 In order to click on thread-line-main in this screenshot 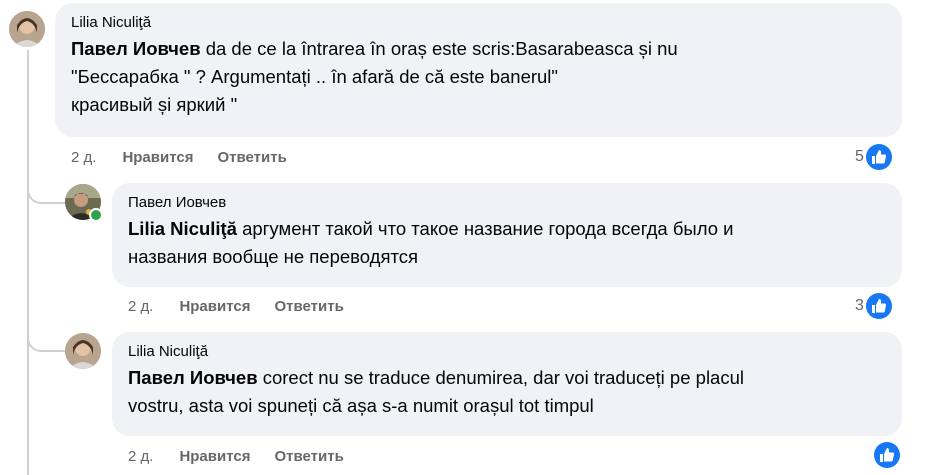, I will do `click(28, 262)`.